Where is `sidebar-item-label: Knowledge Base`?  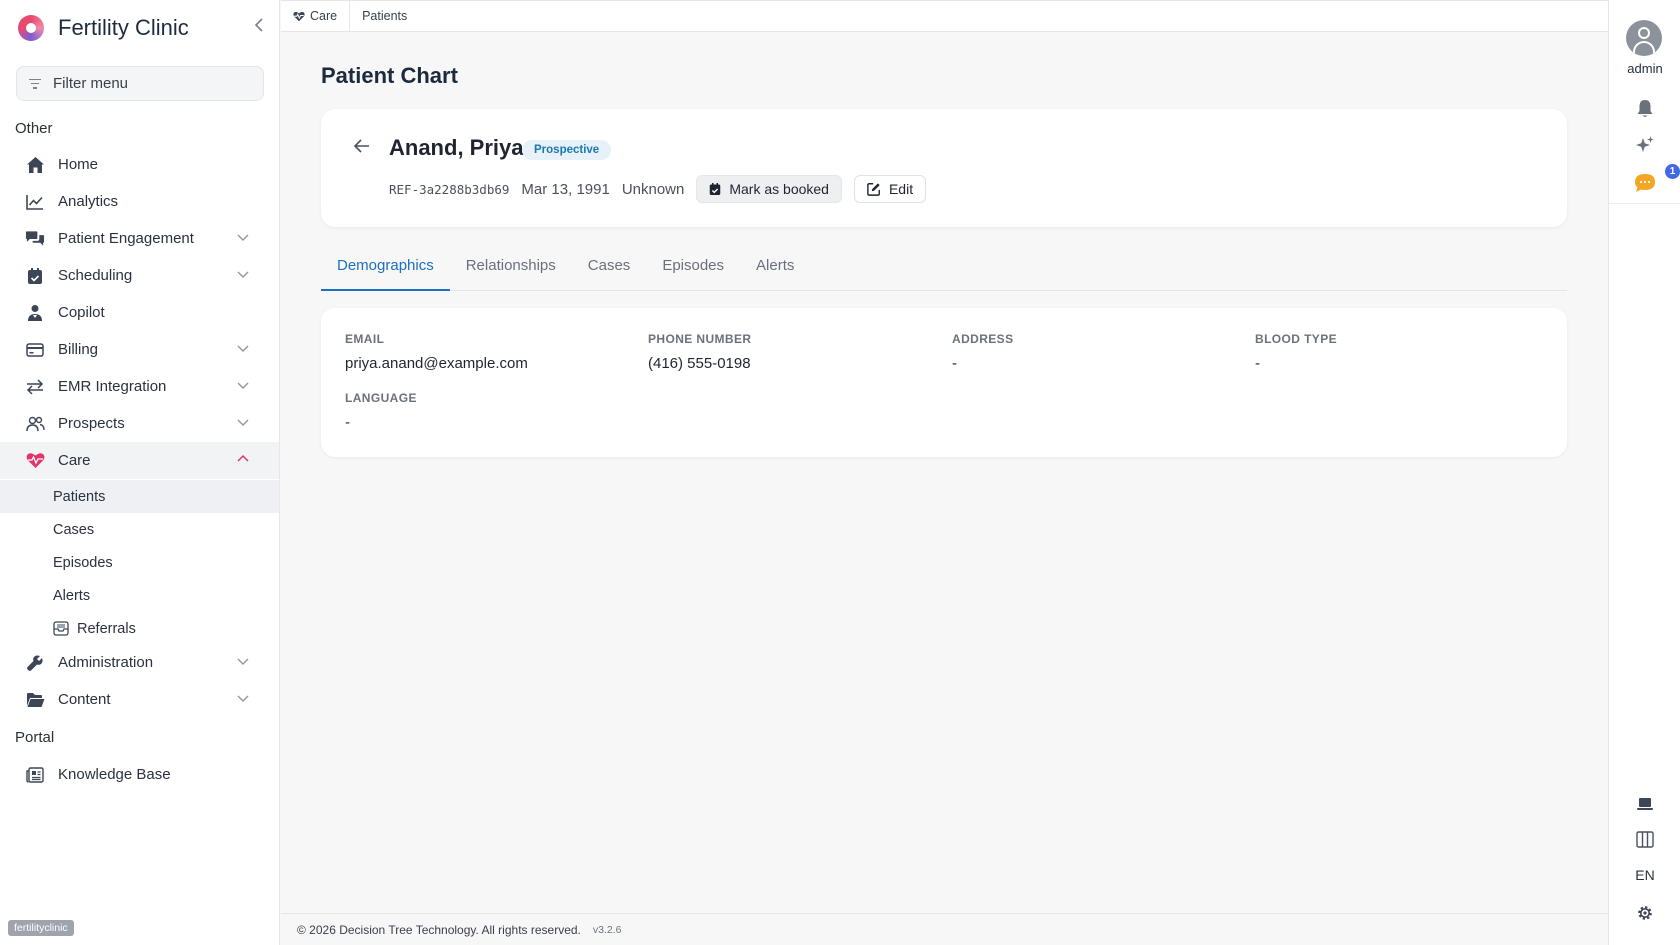 sidebar-item-label: Knowledge Base is located at coordinates (114, 774).